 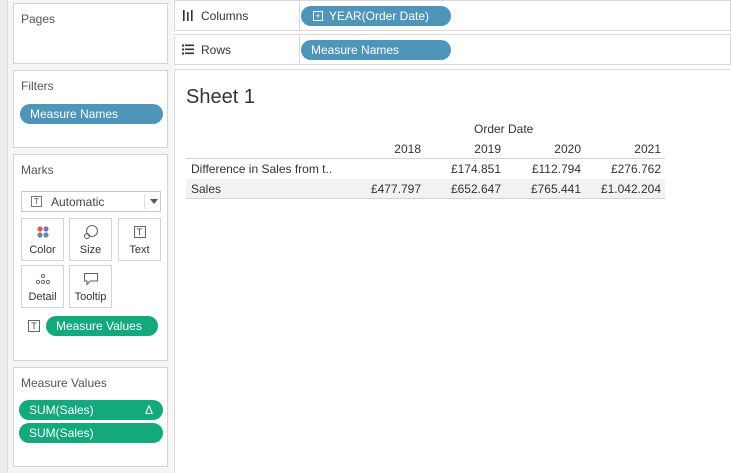 I want to click on table-cell: £1.042.204, so click(x=630, y=189).